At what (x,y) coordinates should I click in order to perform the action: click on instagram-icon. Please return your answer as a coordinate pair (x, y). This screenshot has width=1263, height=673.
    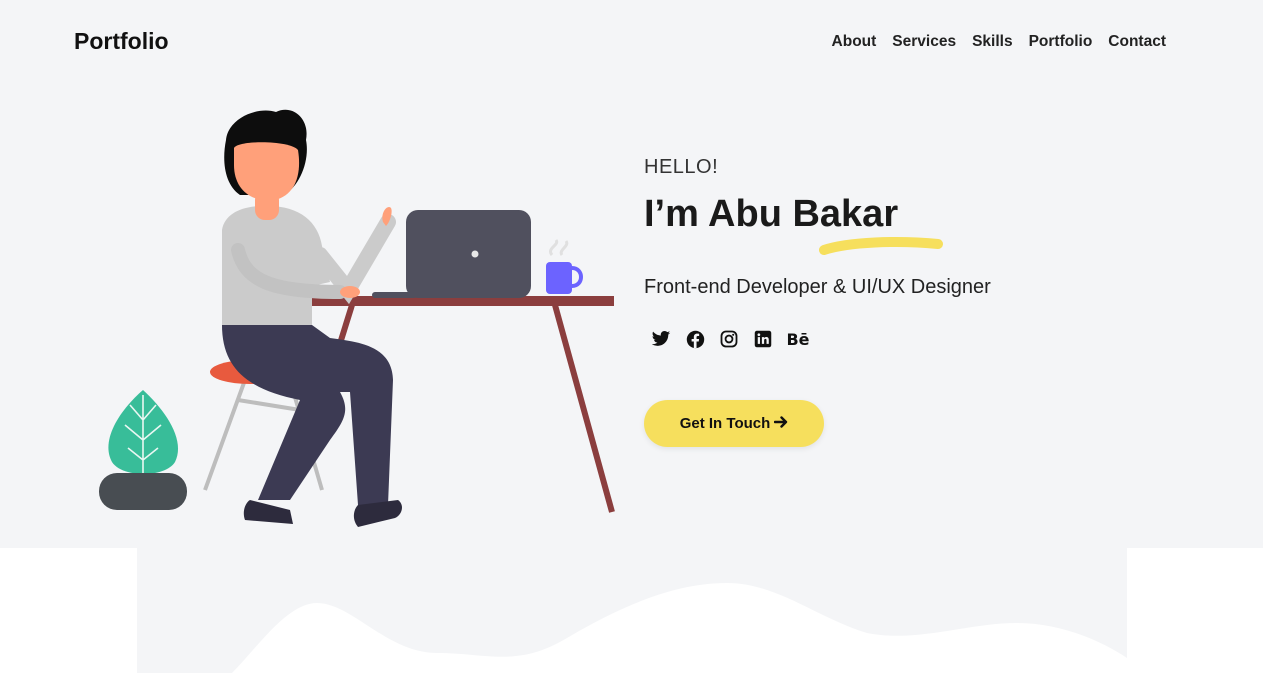
    Looking at the image, I should click on (729, 339).